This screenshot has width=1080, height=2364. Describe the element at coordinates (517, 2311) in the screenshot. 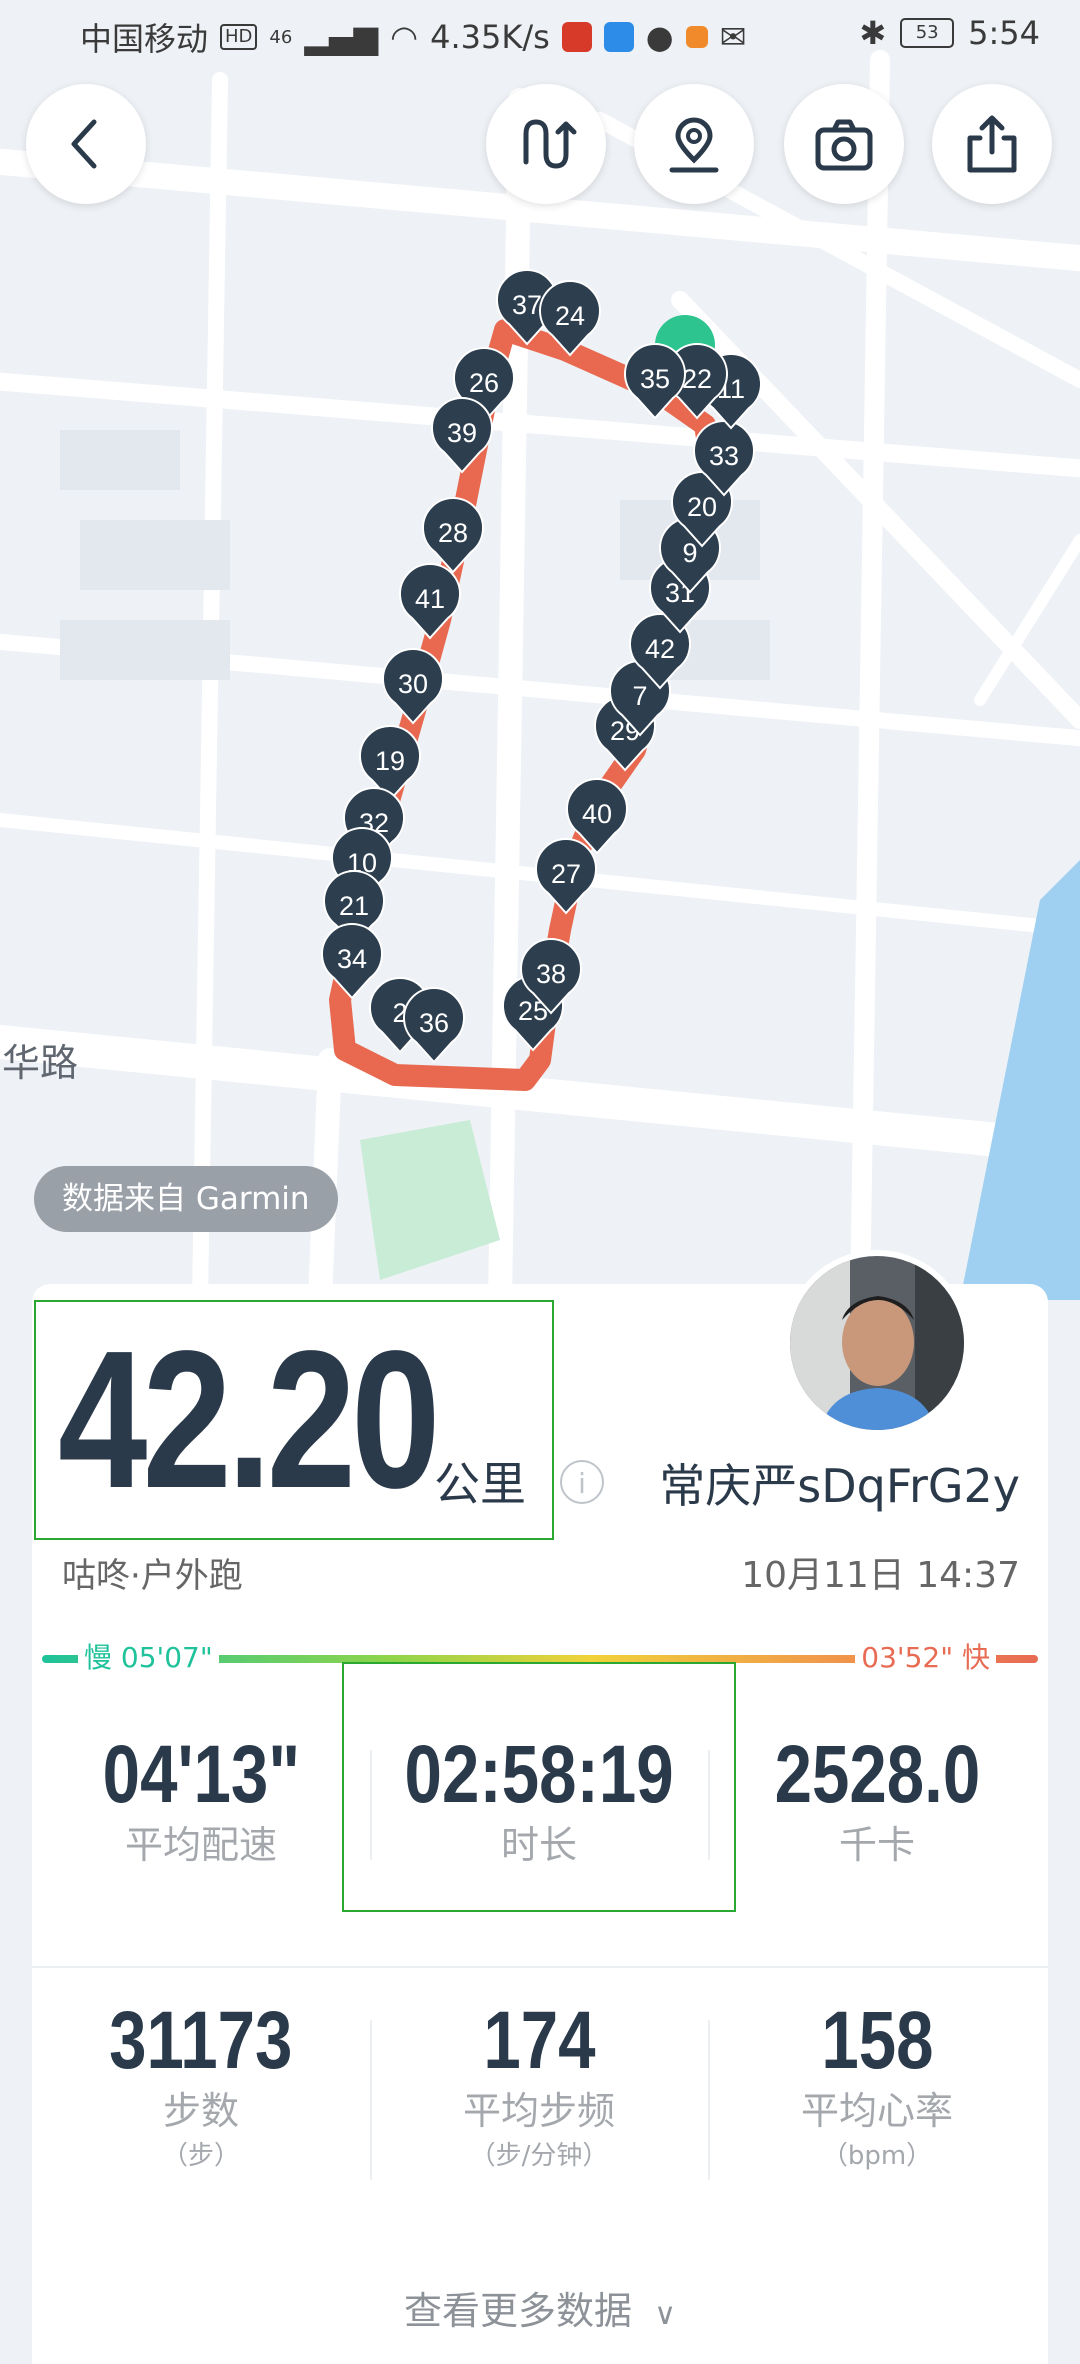

I see `view-more-label: 查看更多数据` at that location.